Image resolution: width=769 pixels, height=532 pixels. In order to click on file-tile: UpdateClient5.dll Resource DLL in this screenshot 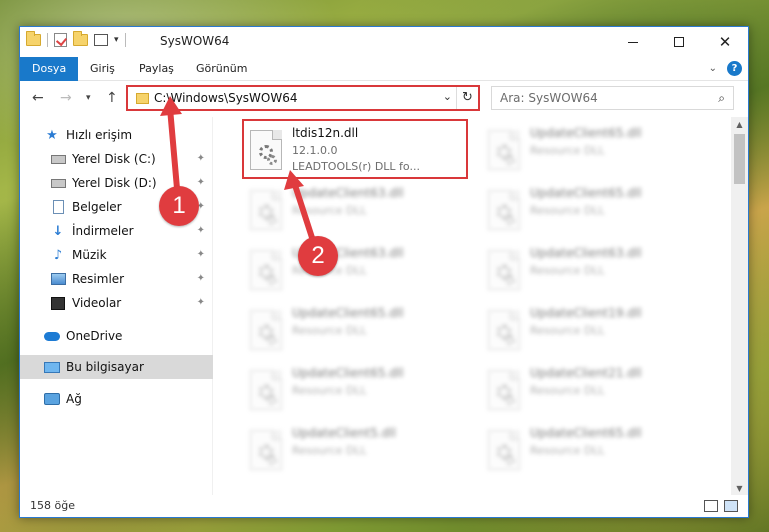, I will do `click(357, 454)`.